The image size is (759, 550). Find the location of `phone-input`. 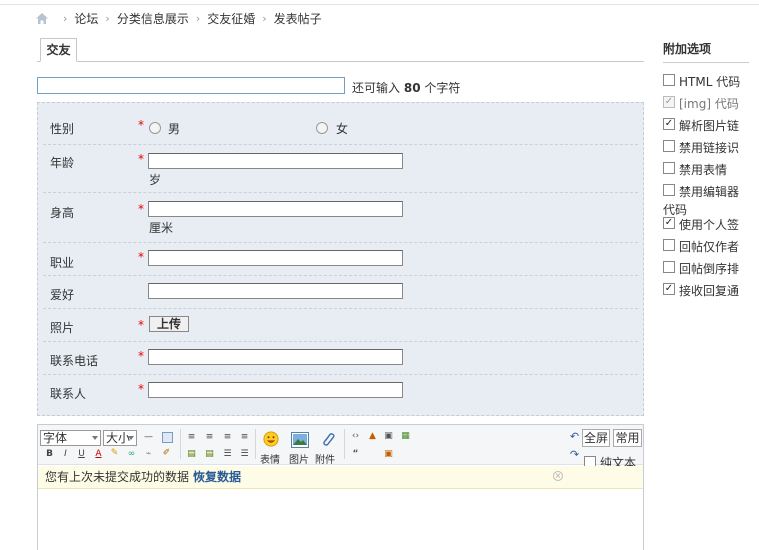

phone-input is located at coordinates (275, 357).